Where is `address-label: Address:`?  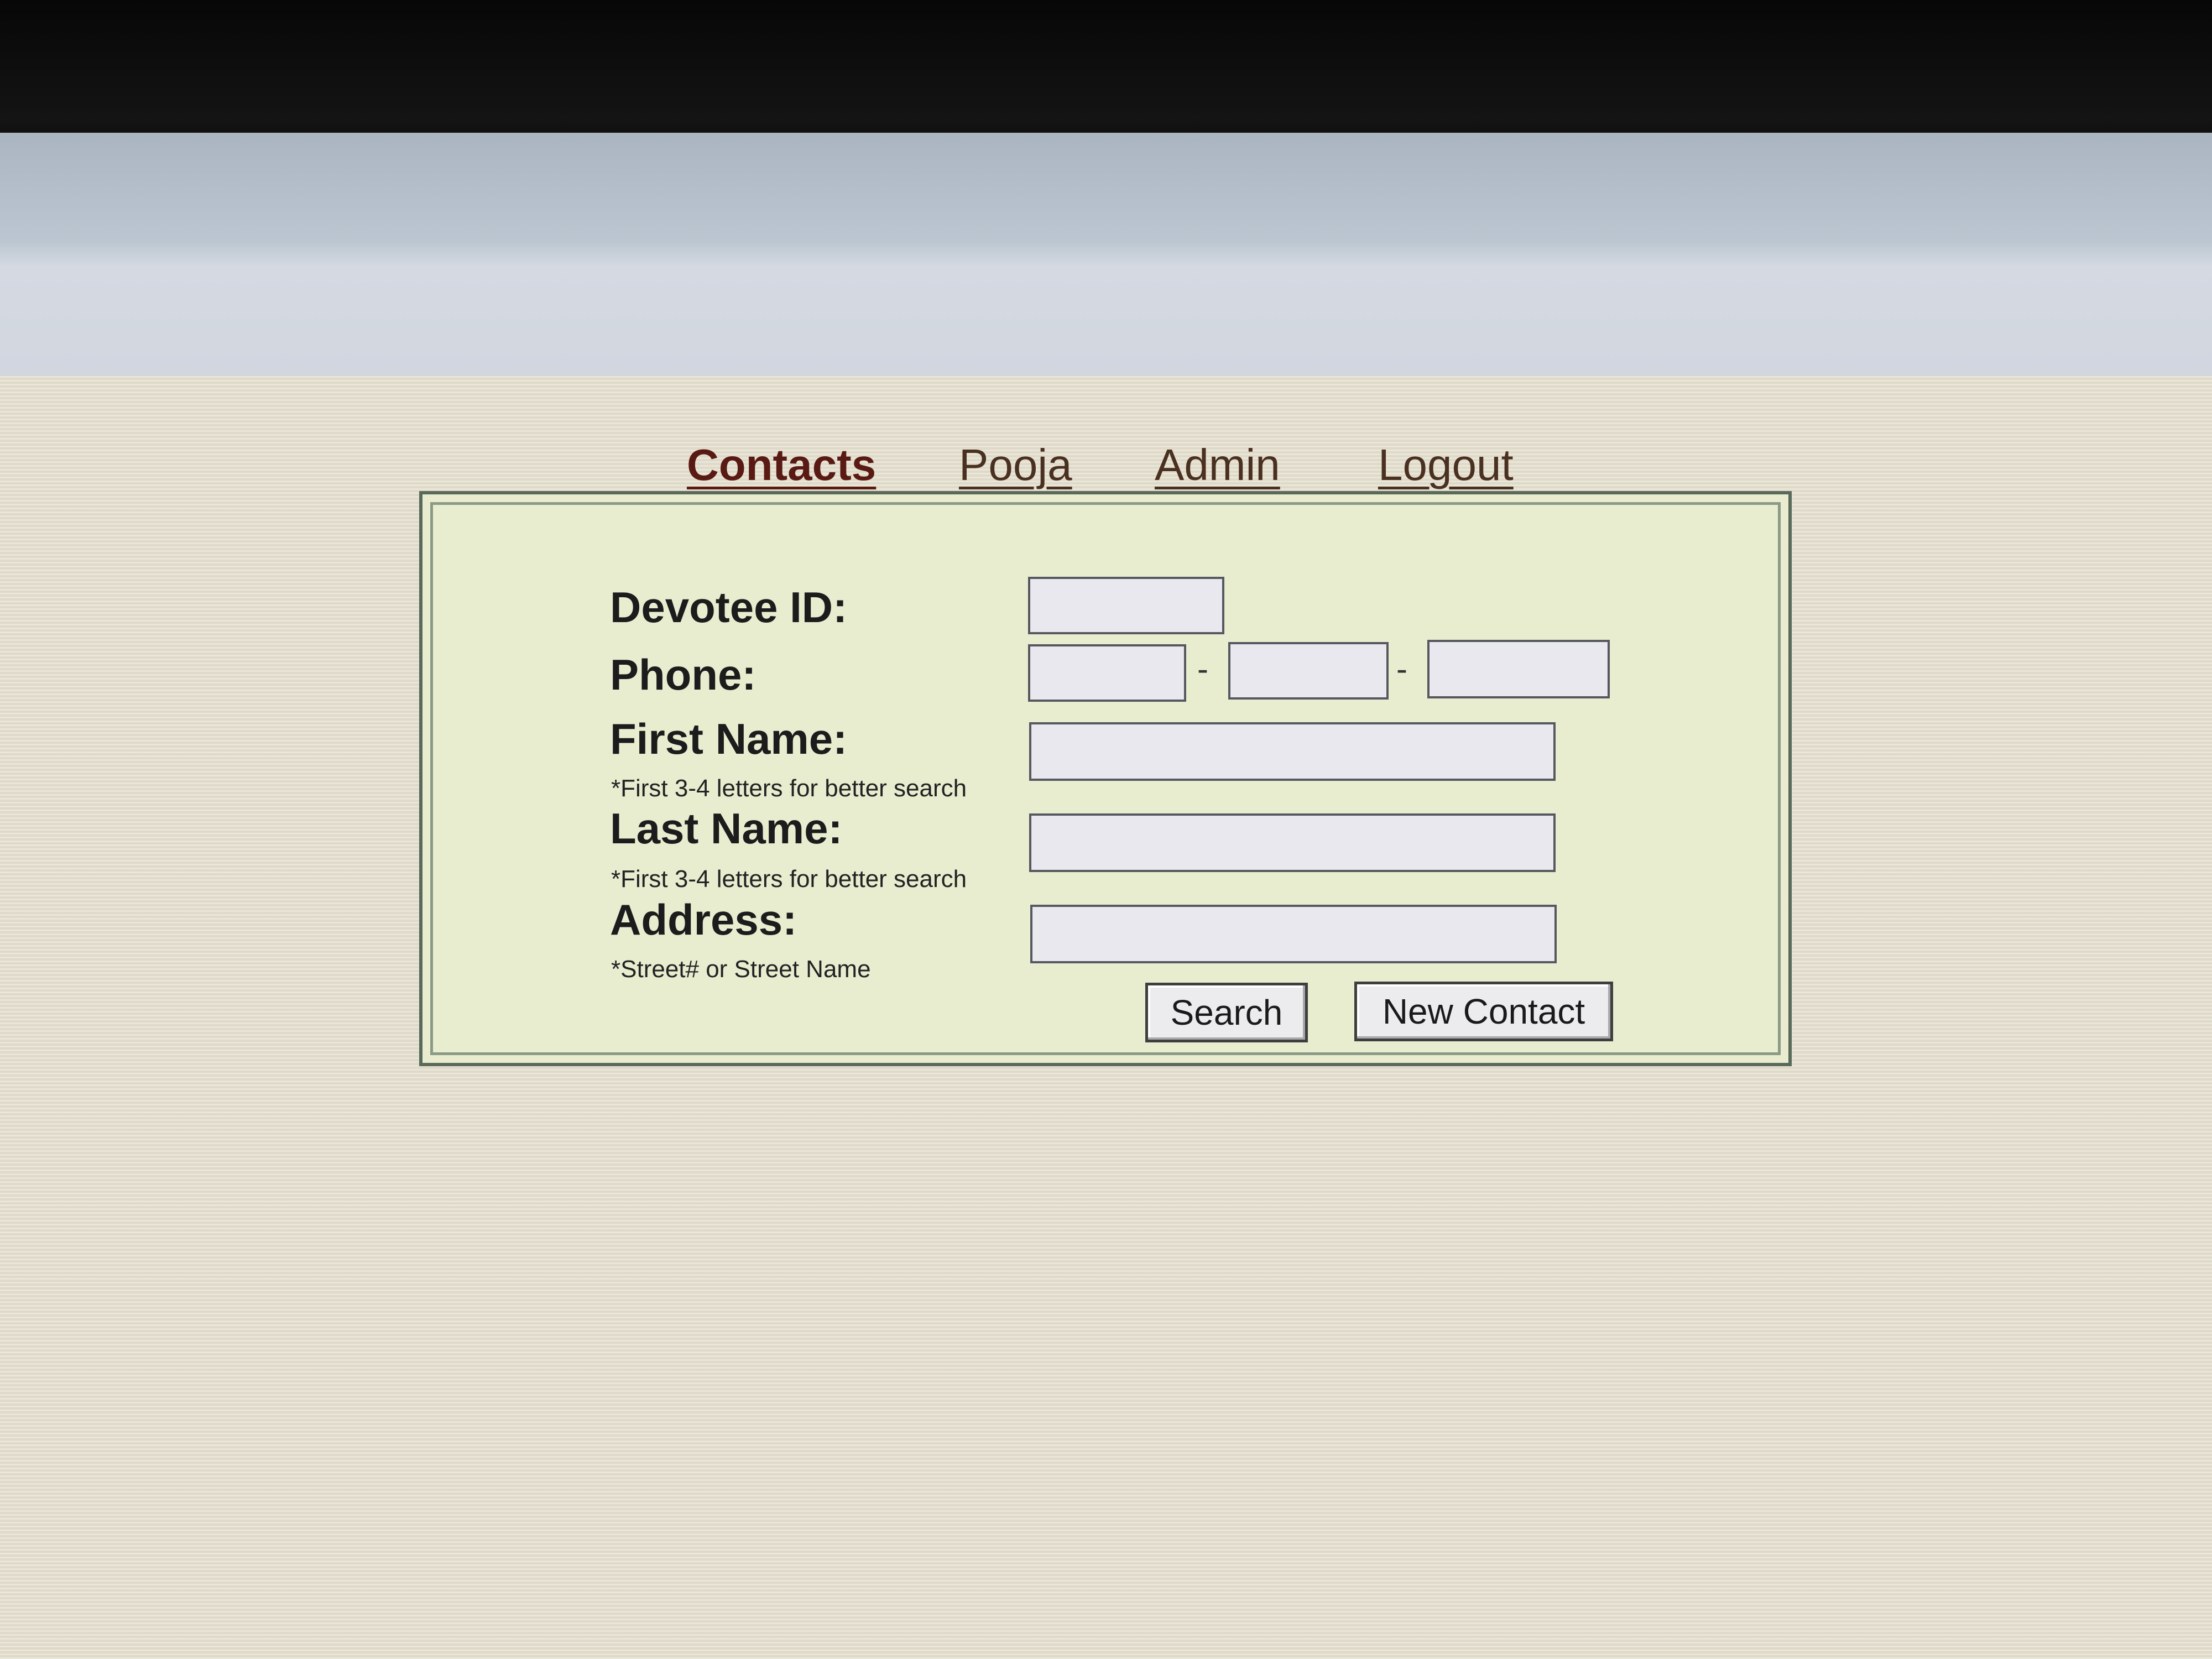
address-label: Address: is located at coordinates (703, 920).